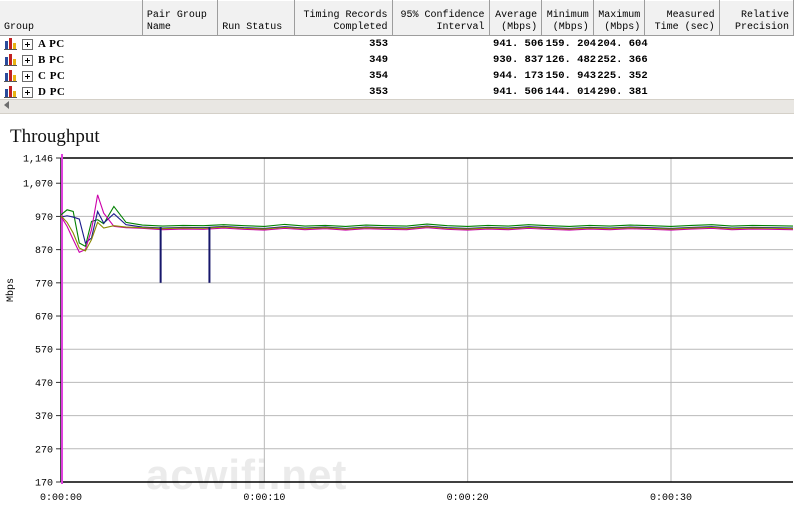  What do you see at coordinates (38, 185) in the screenshot?
I see `y-tick-label: 1,070` at bounding box center [38, 185].